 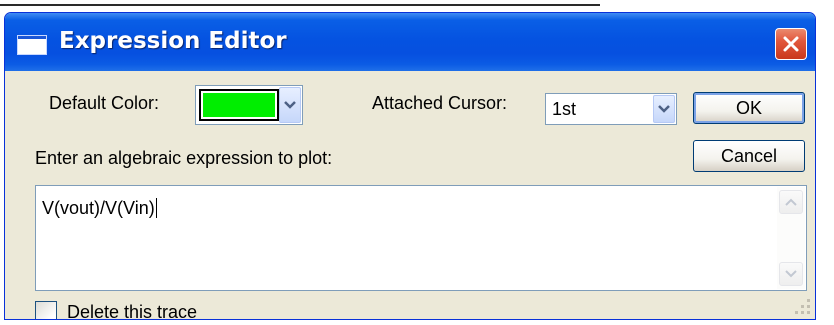 I want to click on expression-scrollbar, so click(x=791, y=238).